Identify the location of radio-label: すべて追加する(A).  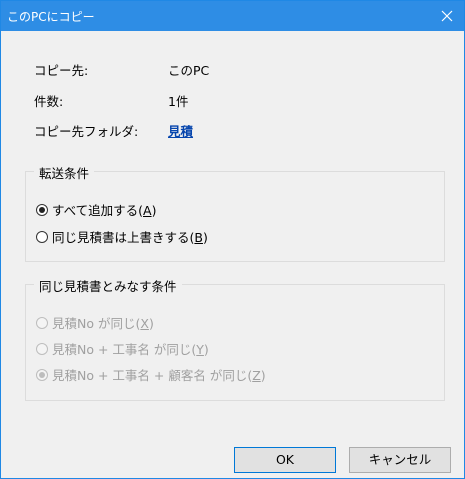
(104, 210).